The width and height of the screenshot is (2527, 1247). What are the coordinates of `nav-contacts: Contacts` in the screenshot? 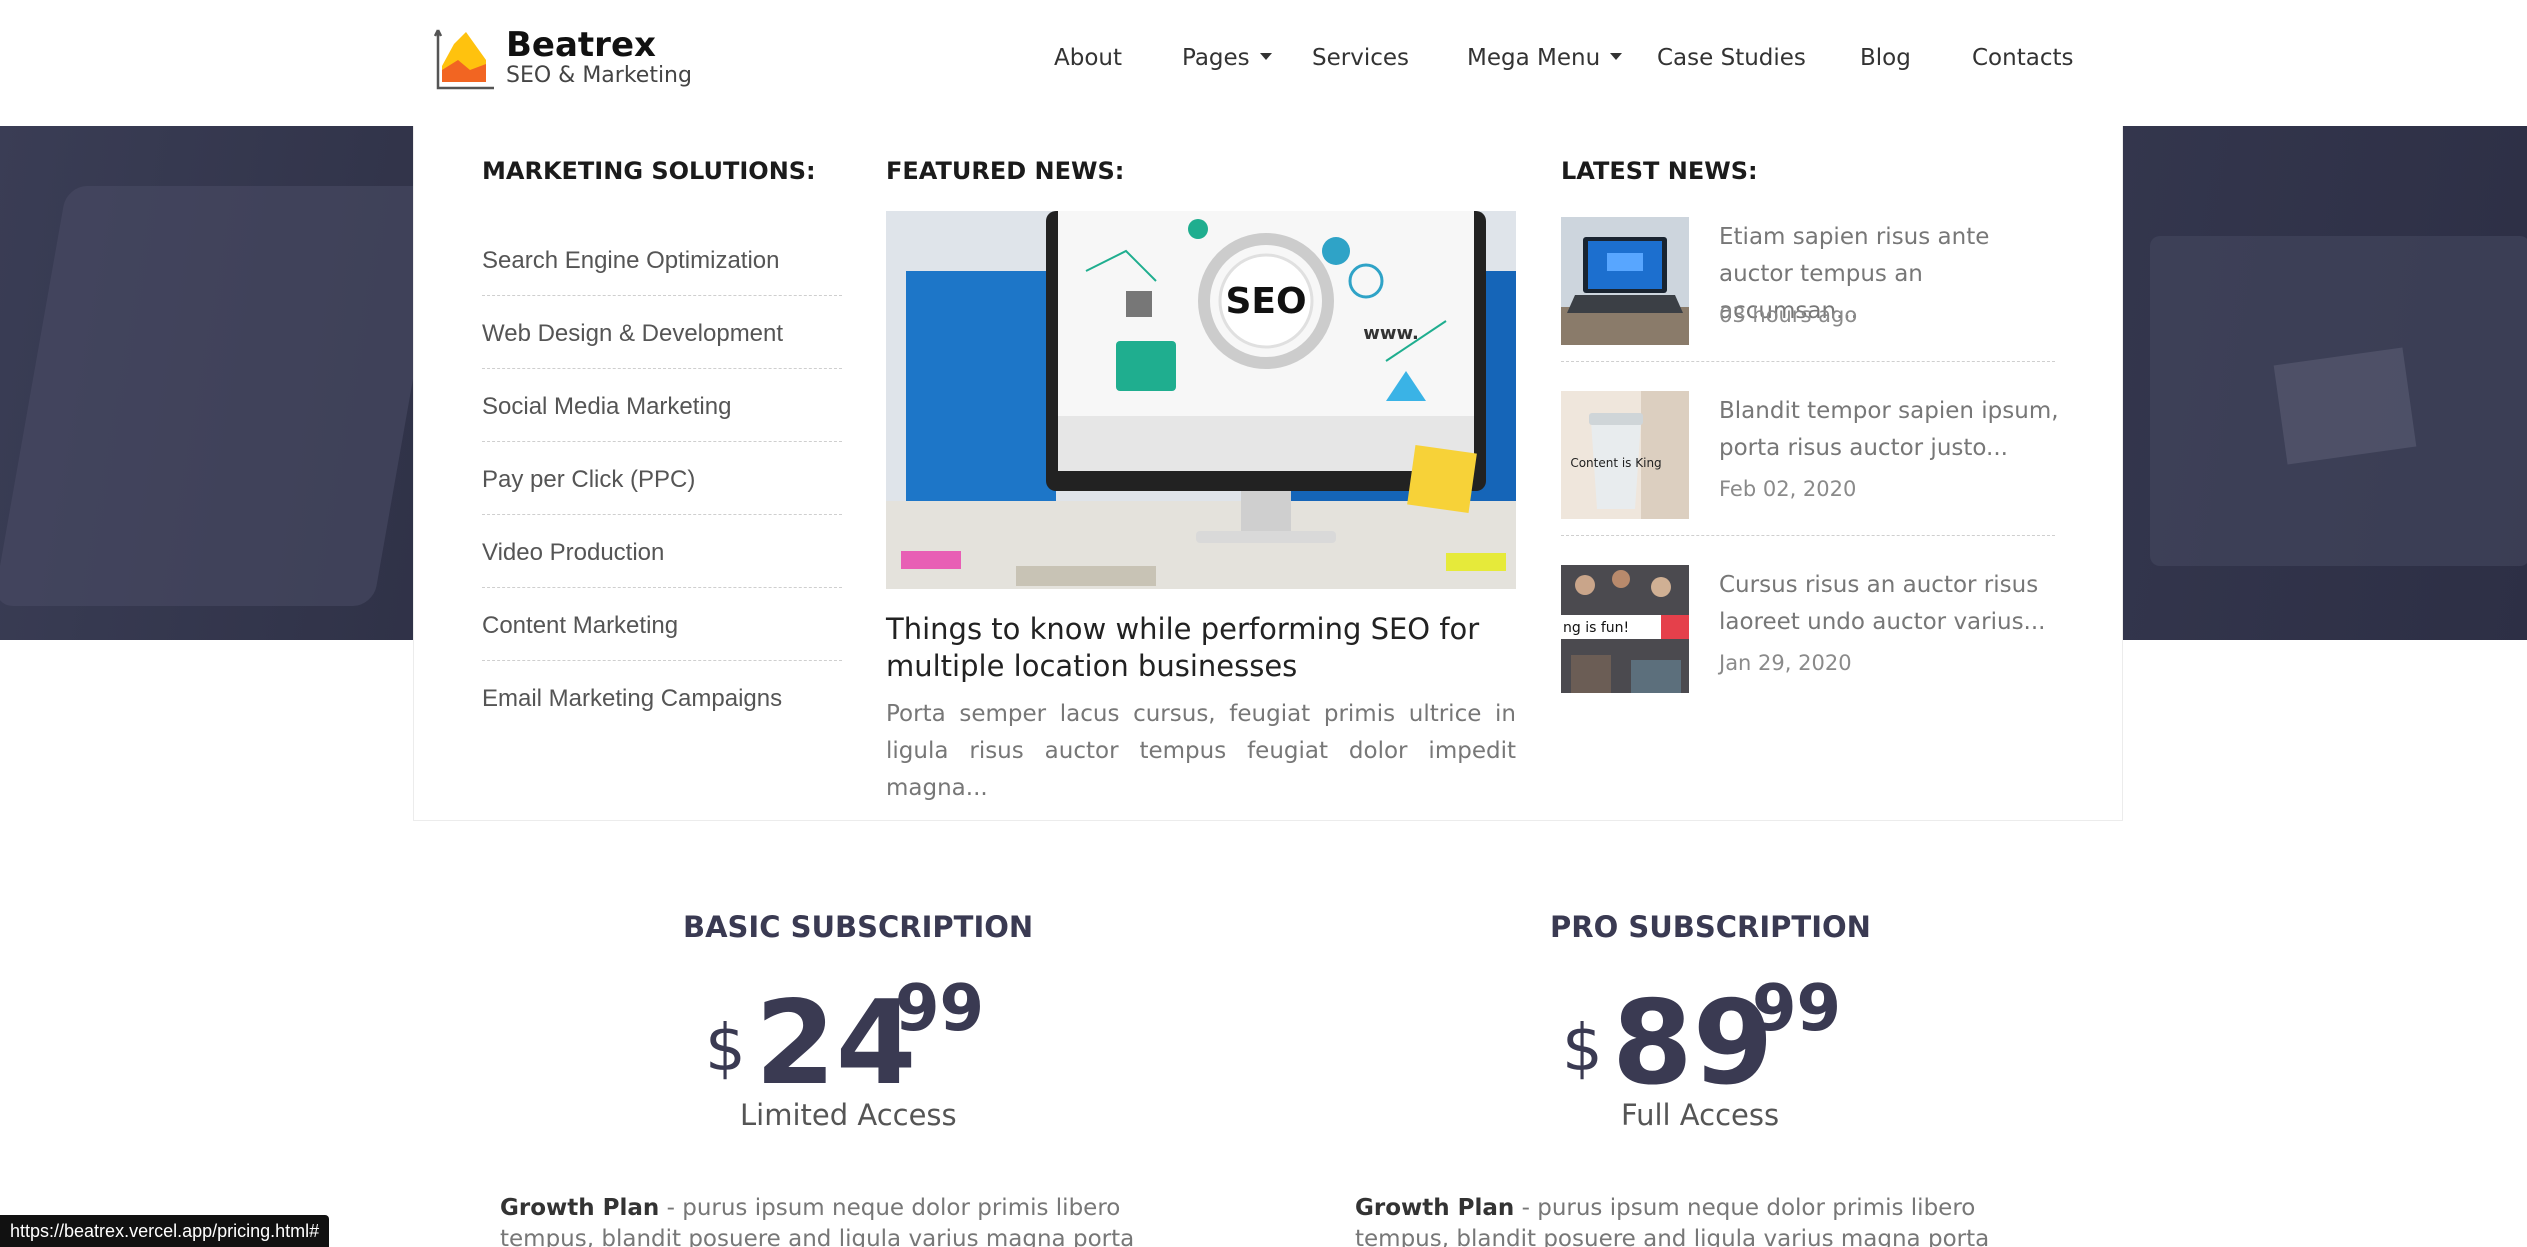 It's located at (2022, 58).